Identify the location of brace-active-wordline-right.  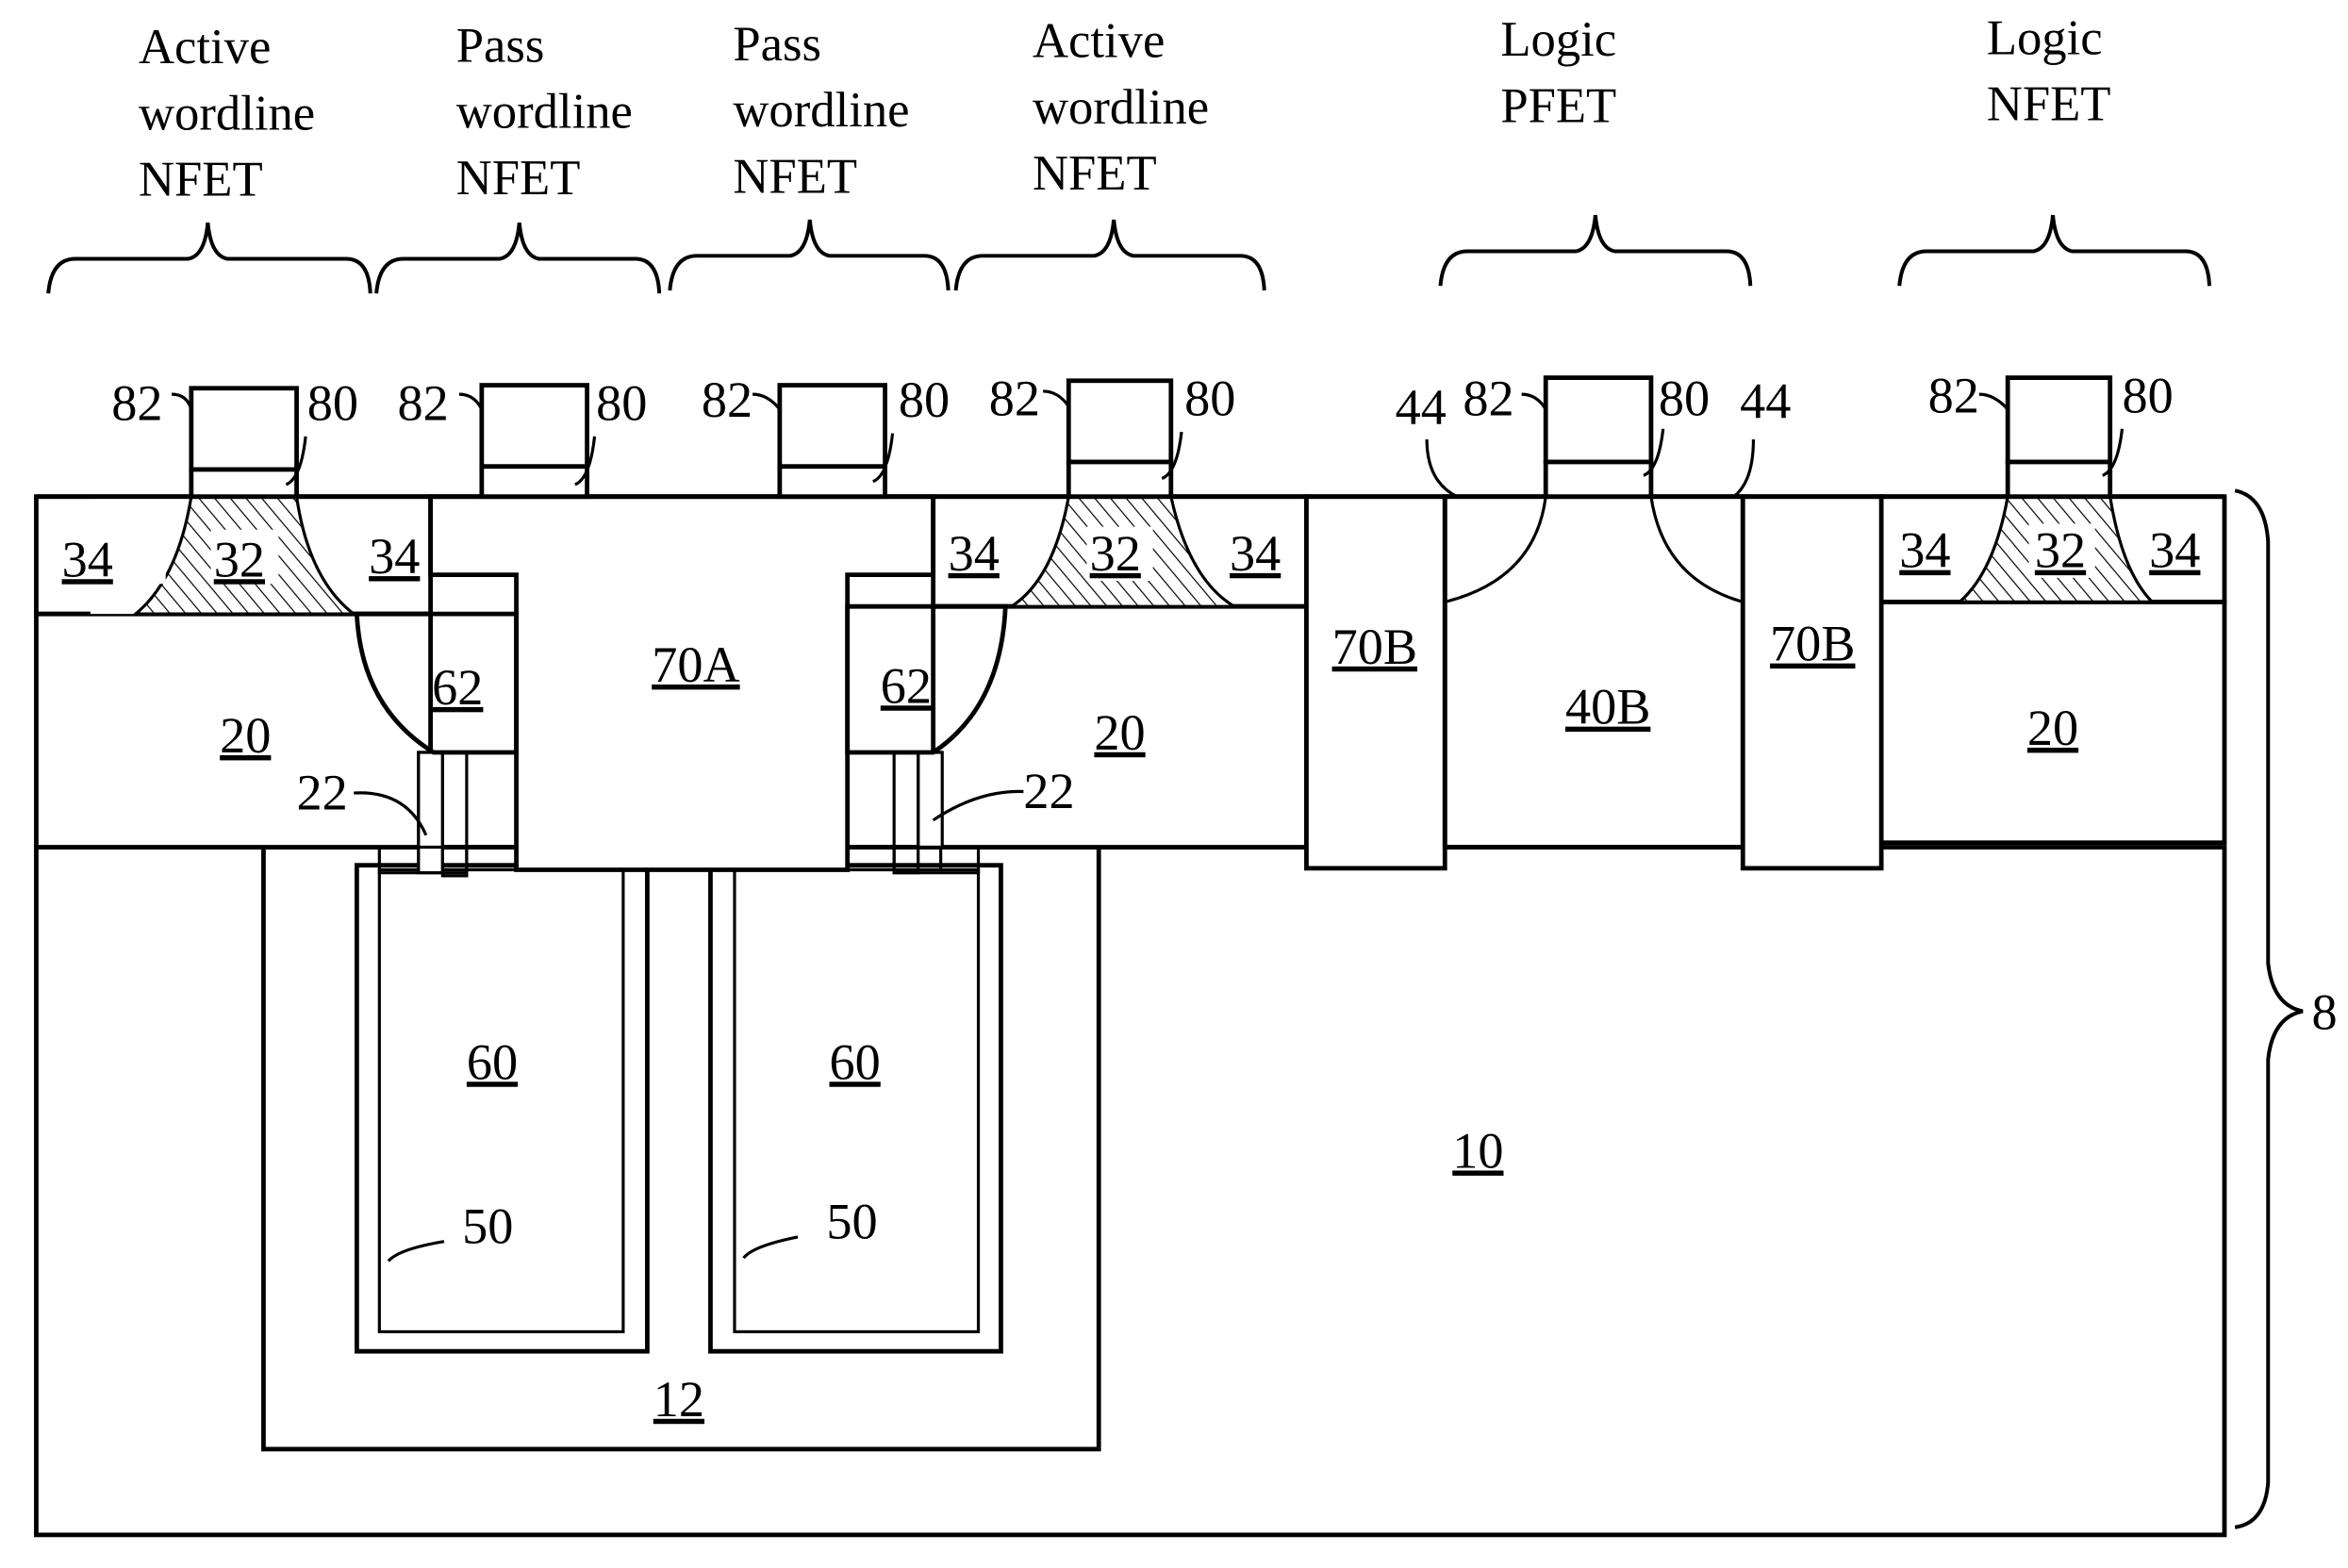
(1109, 255).